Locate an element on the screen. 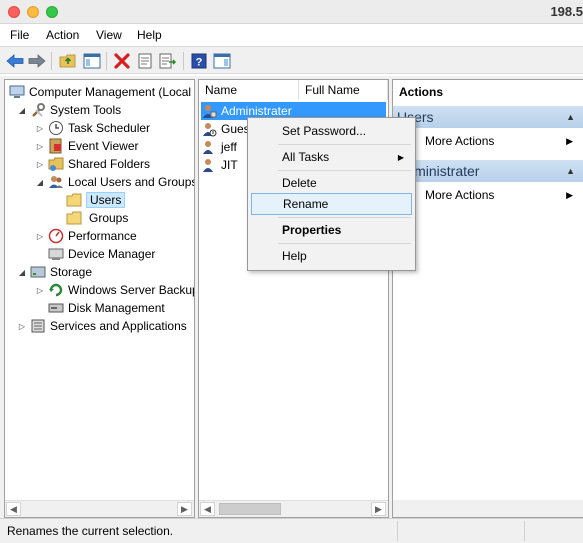  tree-label-event-viewer: Event Viewer is located at coordinates (103, 146).